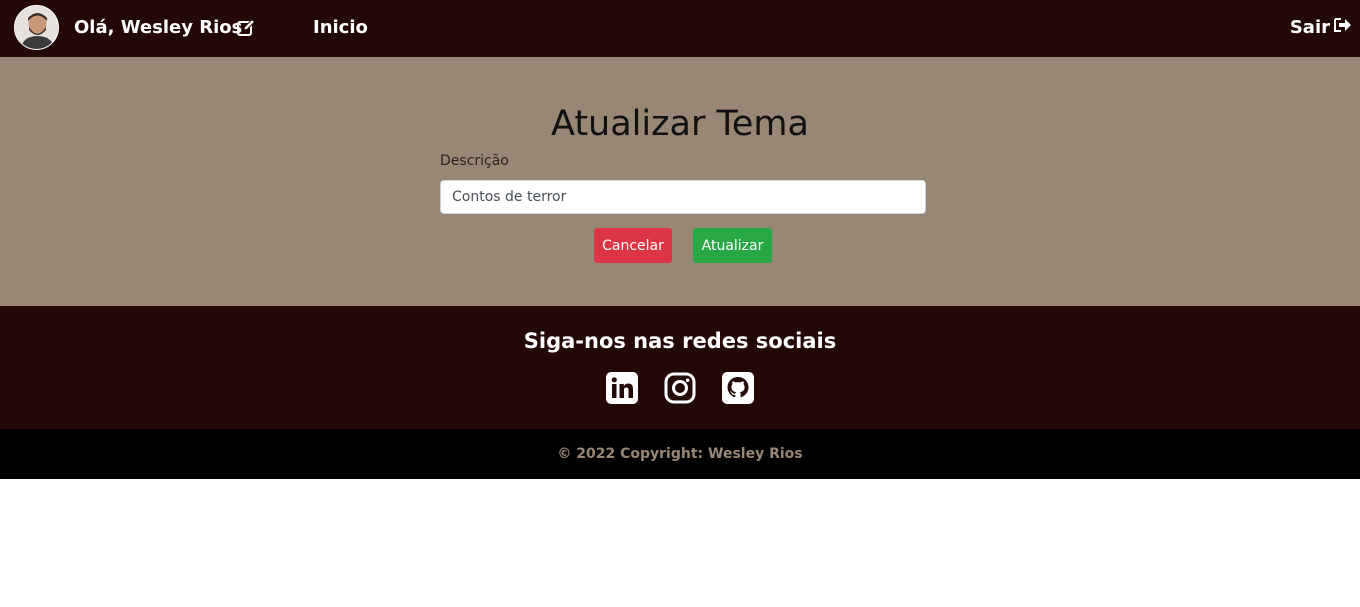  Describe the element at coordinates (683, 197) in the screenshot. I see `description-input` at that location.